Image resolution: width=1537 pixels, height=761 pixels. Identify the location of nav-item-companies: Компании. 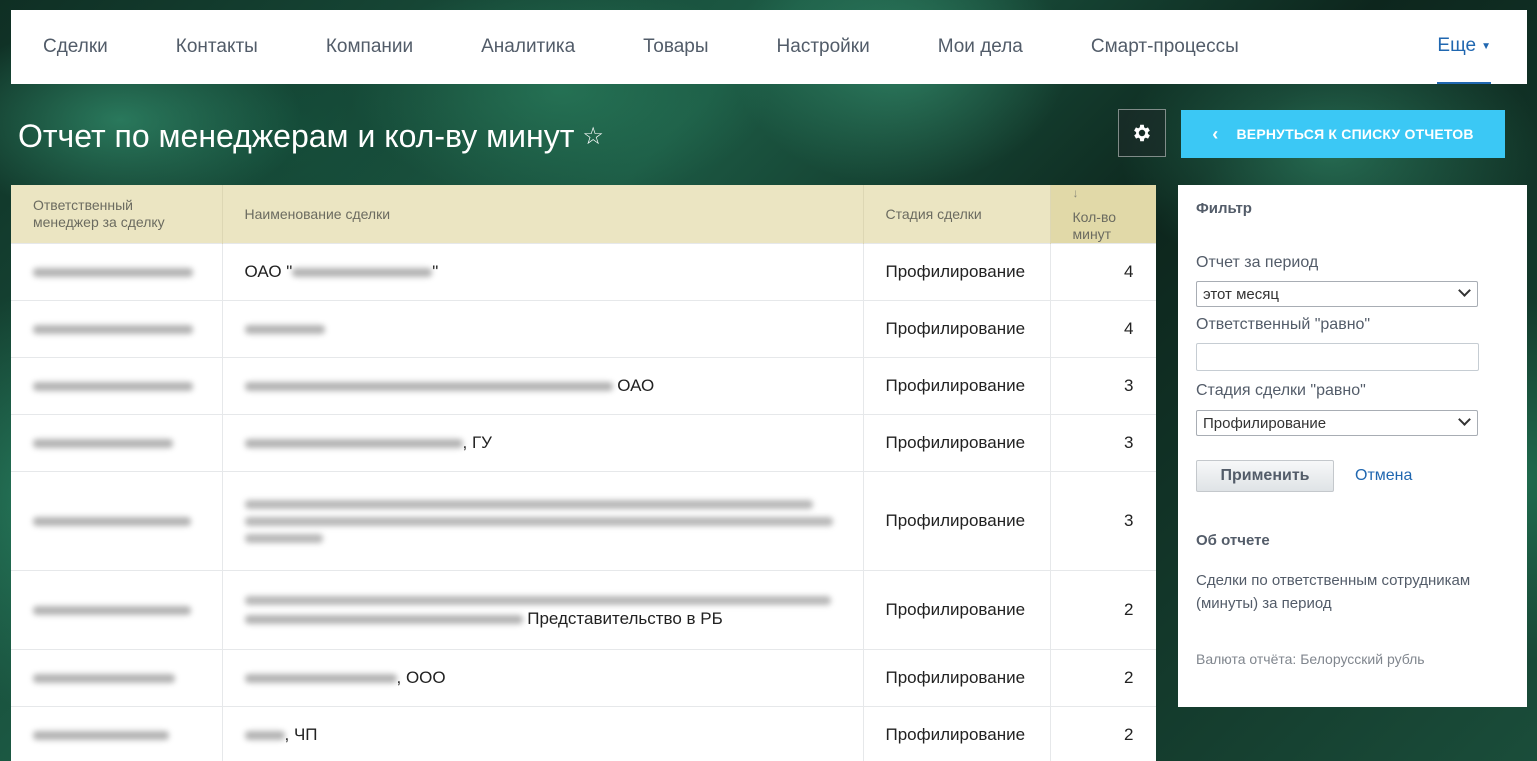
(369, 47).